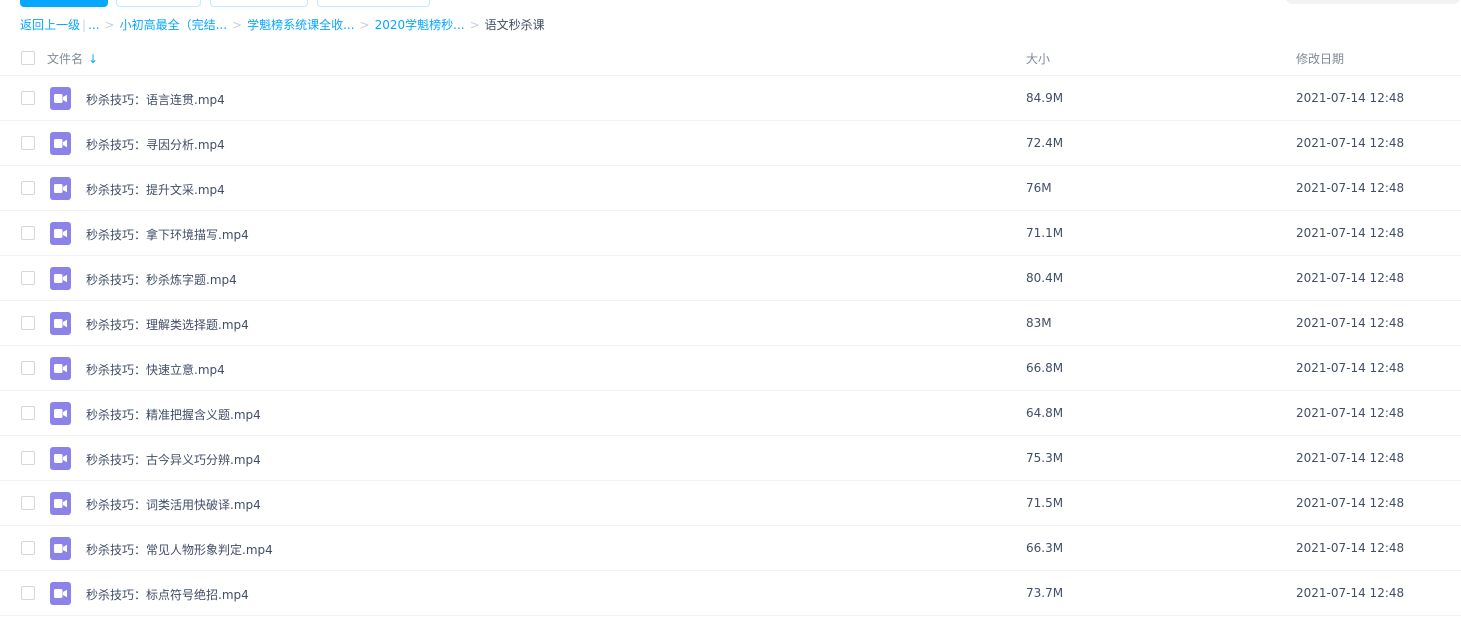 The height and width of the screenshot is (637, 1461). I want to click on file-size: 76M, so click(1039, 188).